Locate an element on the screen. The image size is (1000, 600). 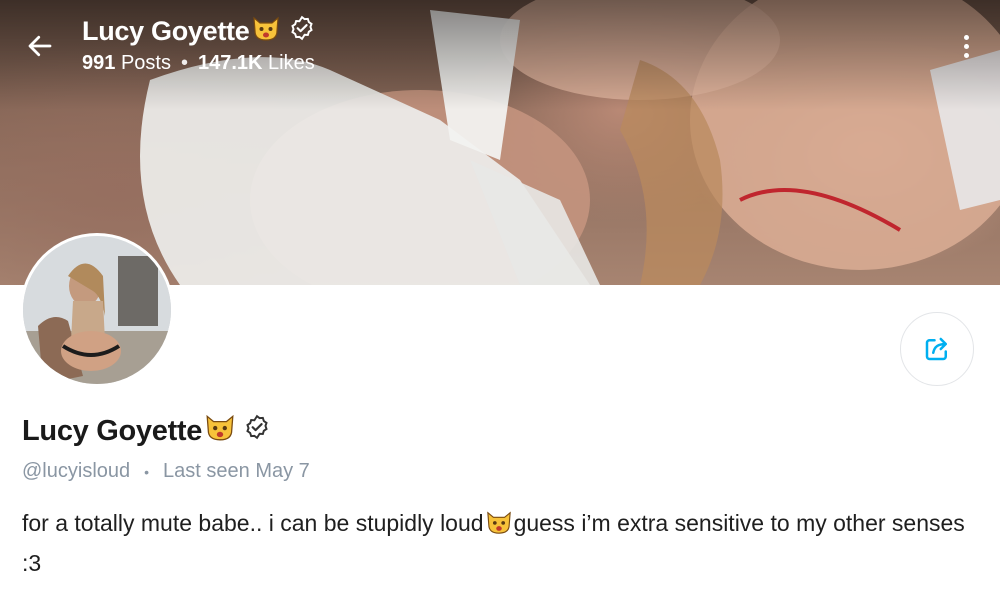
posts-label: Posts is located at coordinates (145, 63).